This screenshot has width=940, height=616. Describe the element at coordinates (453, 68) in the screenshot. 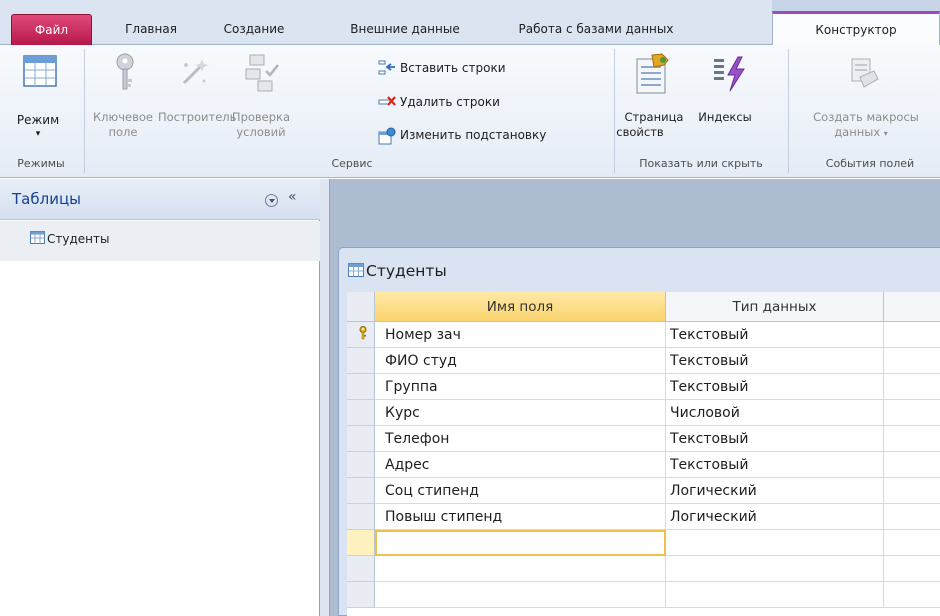

I see `insert-rows-label: Вставить строки` at that location.